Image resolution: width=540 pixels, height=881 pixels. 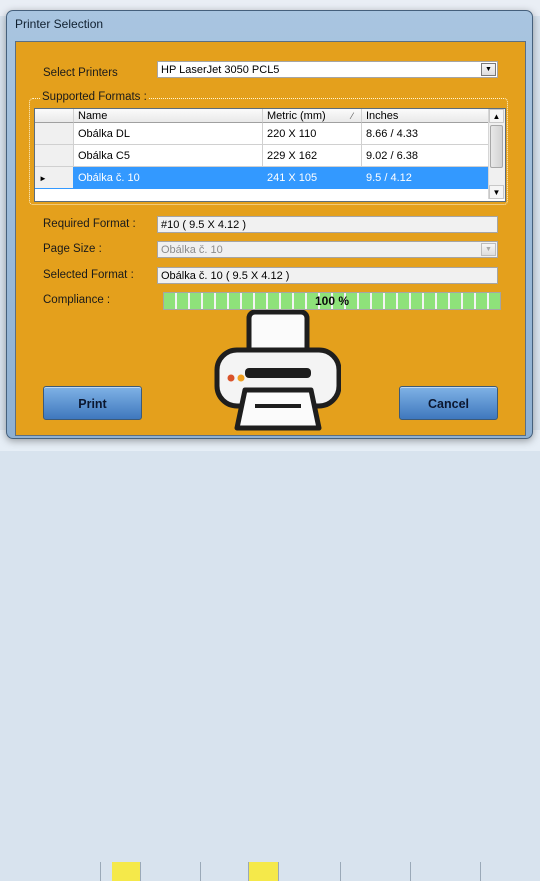 What do you see at coordinates (496, 192) in the screenshot?
I see `scroll-down-icon: ▼` at bounding box center [496, 192].